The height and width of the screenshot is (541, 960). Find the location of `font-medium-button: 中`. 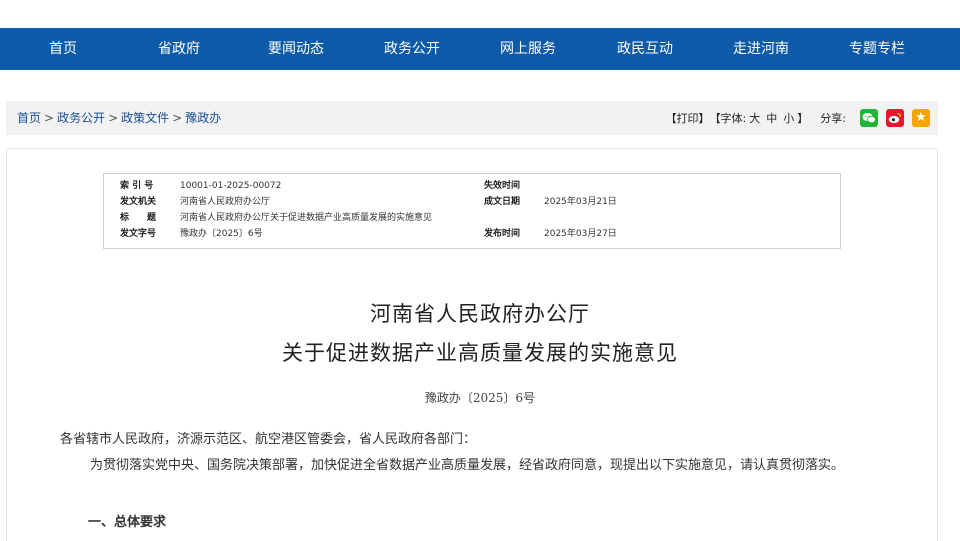

font-medium-button: 中 is located at coordinates (771, 118).